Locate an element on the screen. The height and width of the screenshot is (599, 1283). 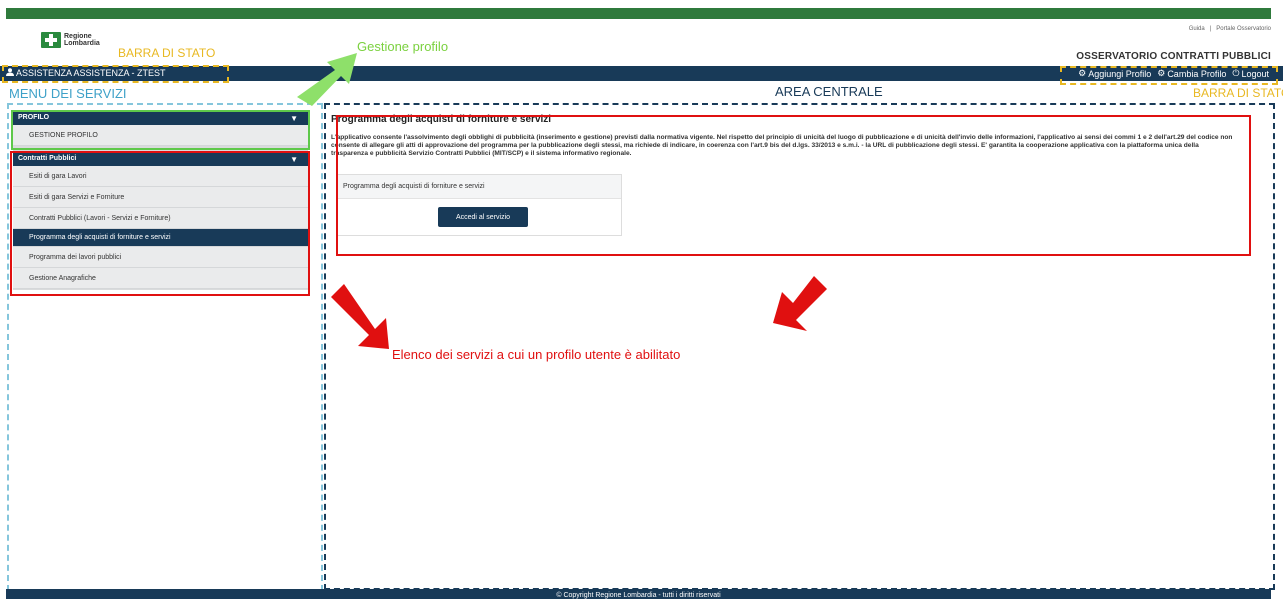
gestione-profilo-label: Gestione profilo is located at coordinates (403, 46).